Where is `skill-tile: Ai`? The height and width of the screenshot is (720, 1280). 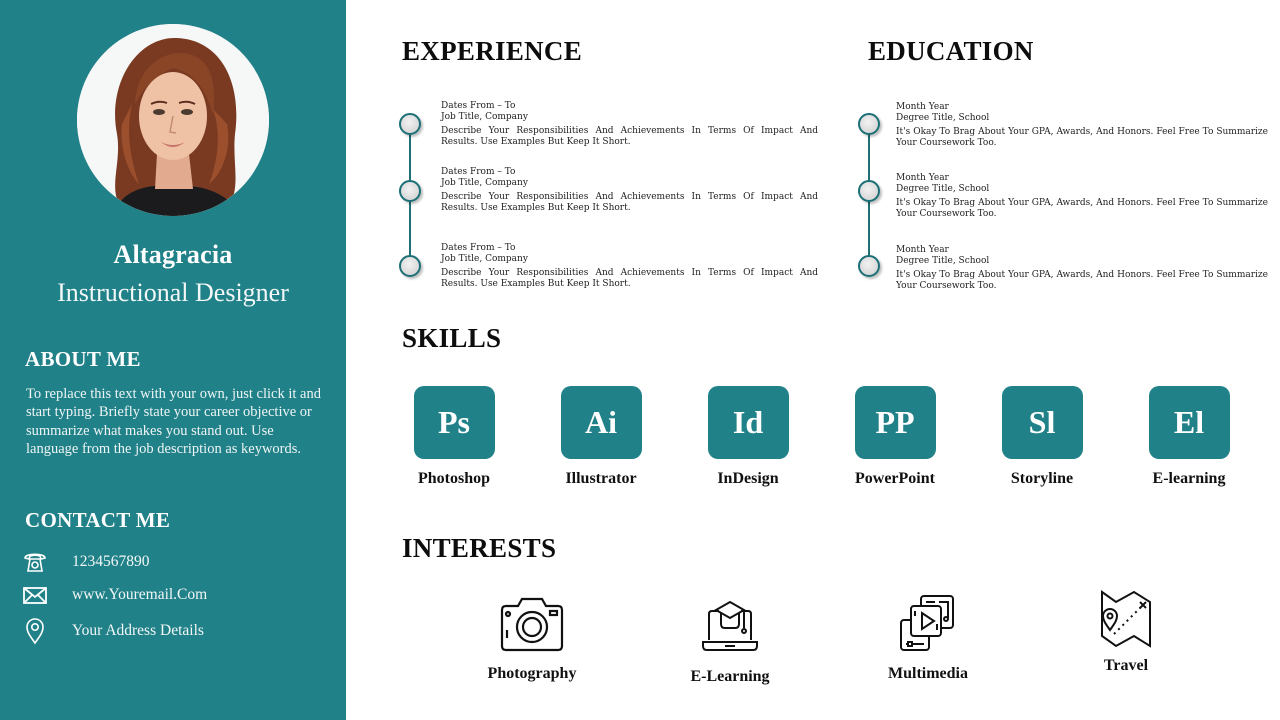 skill-tile: Ai is located at coordinates (601, 422).